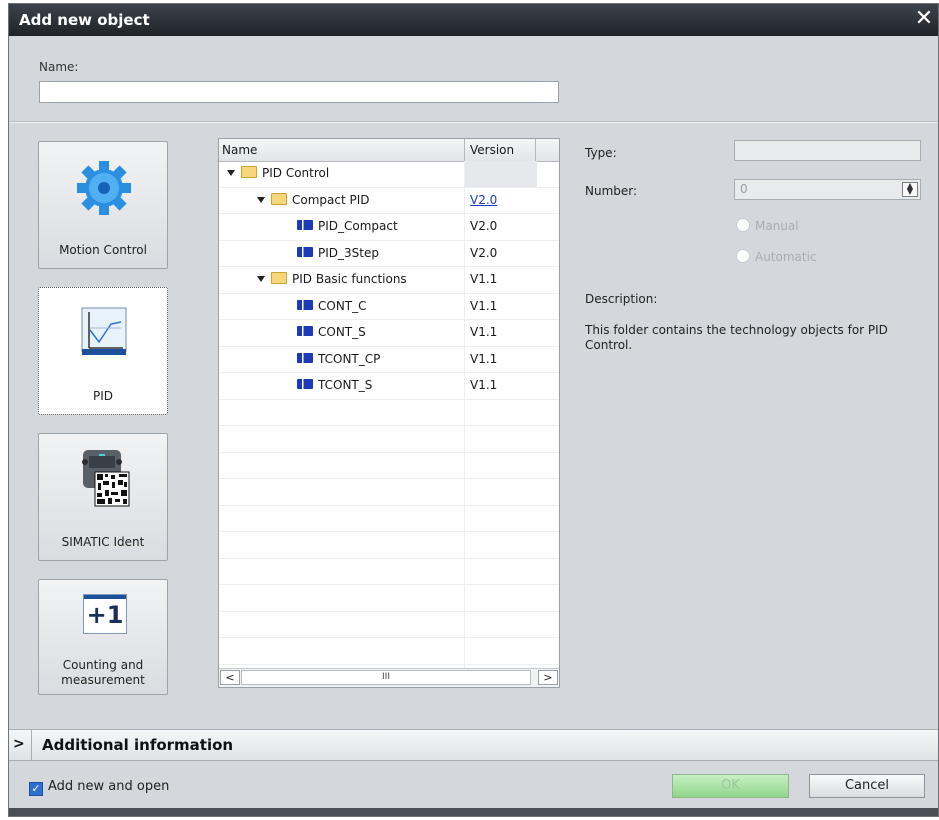 The width and height of the screenshot is (939, 820). Describe the element at coordinates (84, 20) in the screenshot. I see `dialog-title: Add new object` at that location.